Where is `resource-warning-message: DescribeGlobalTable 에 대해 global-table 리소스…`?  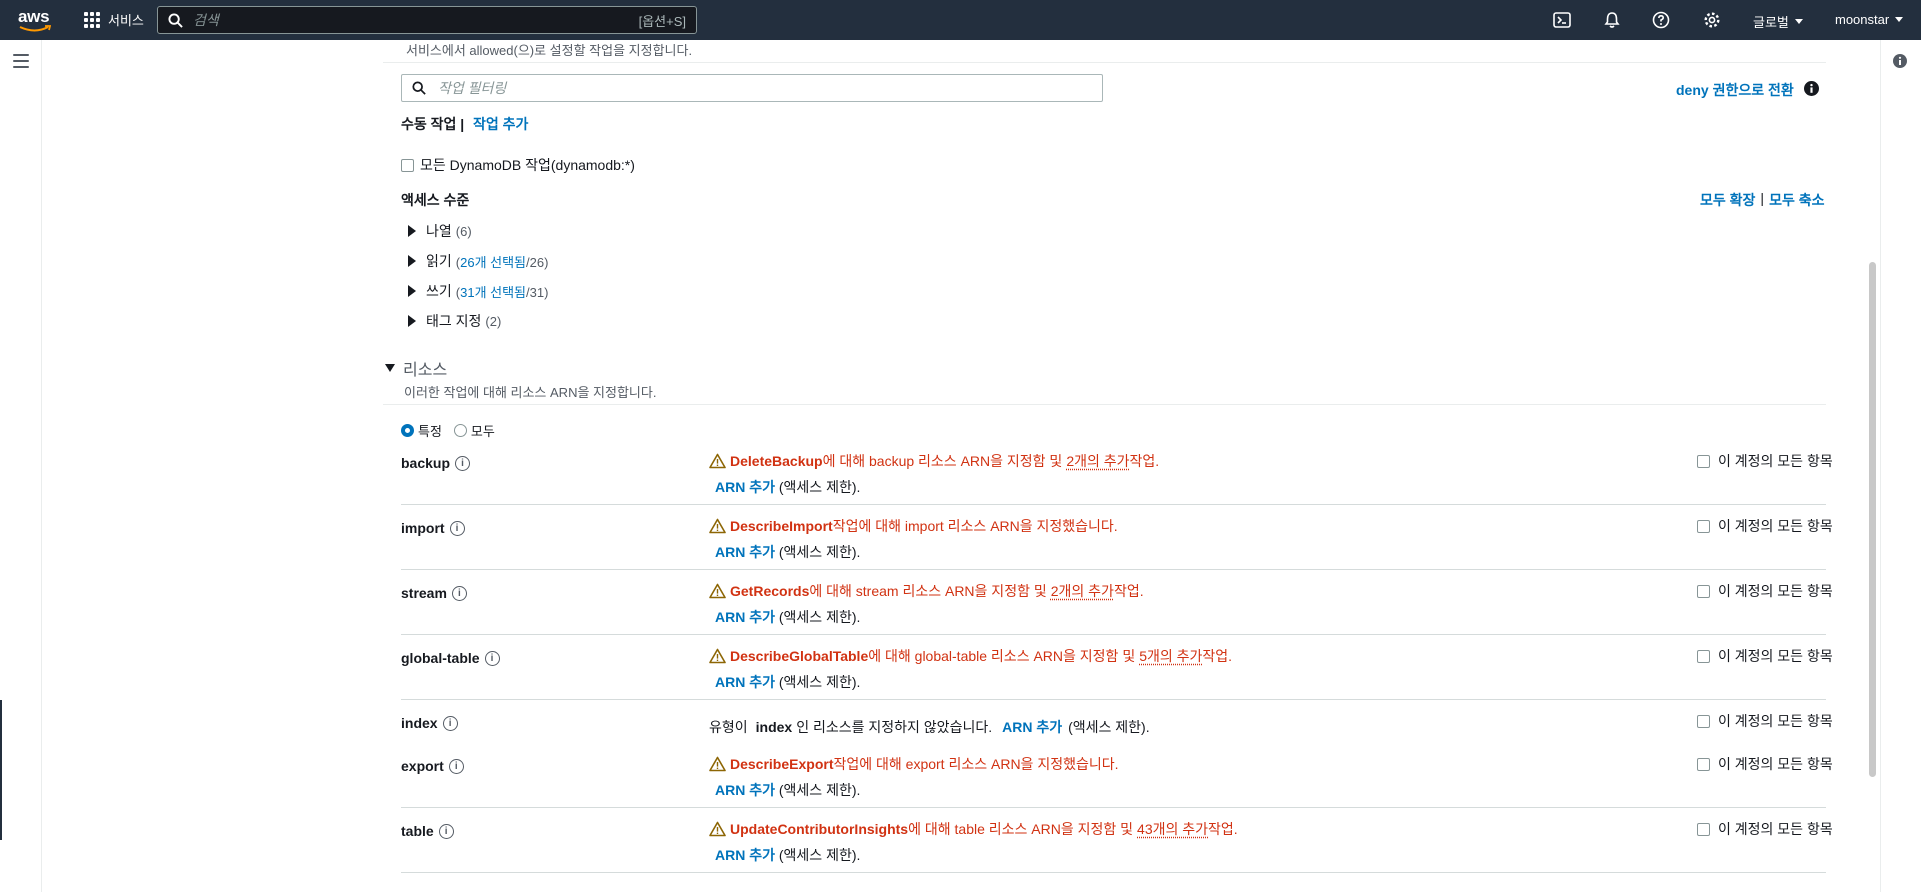
resource-warning-message: DescribeGlobalTable 에 대해 global-table 리소스… is located at coordinates (970, 656).